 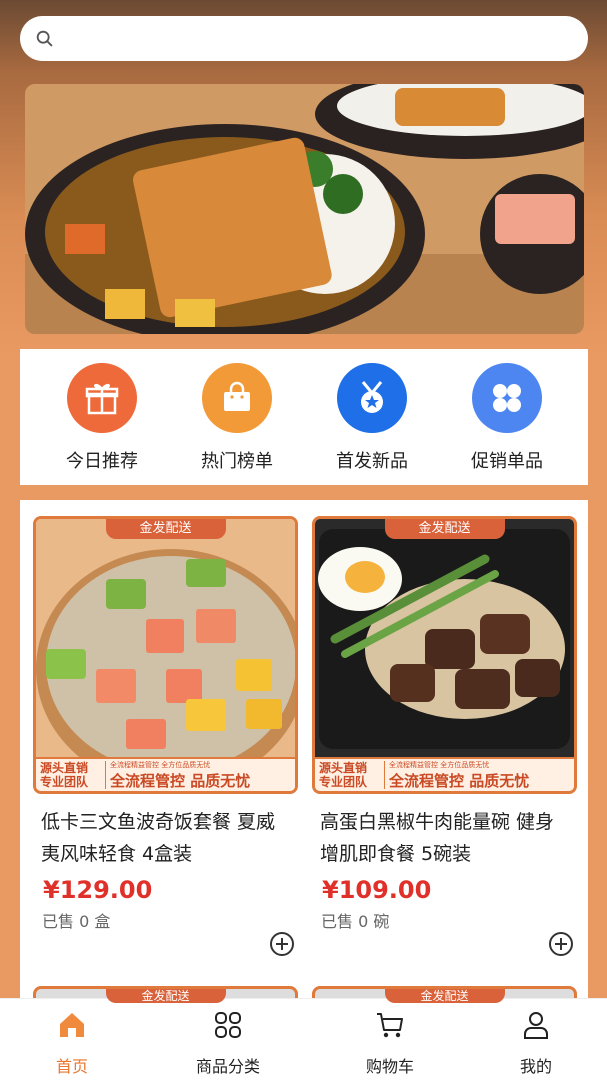 What do you see at coordinates (165, 638) in the screenshot?
I see `salmon-poke-image` at bounding box center [165, 638].